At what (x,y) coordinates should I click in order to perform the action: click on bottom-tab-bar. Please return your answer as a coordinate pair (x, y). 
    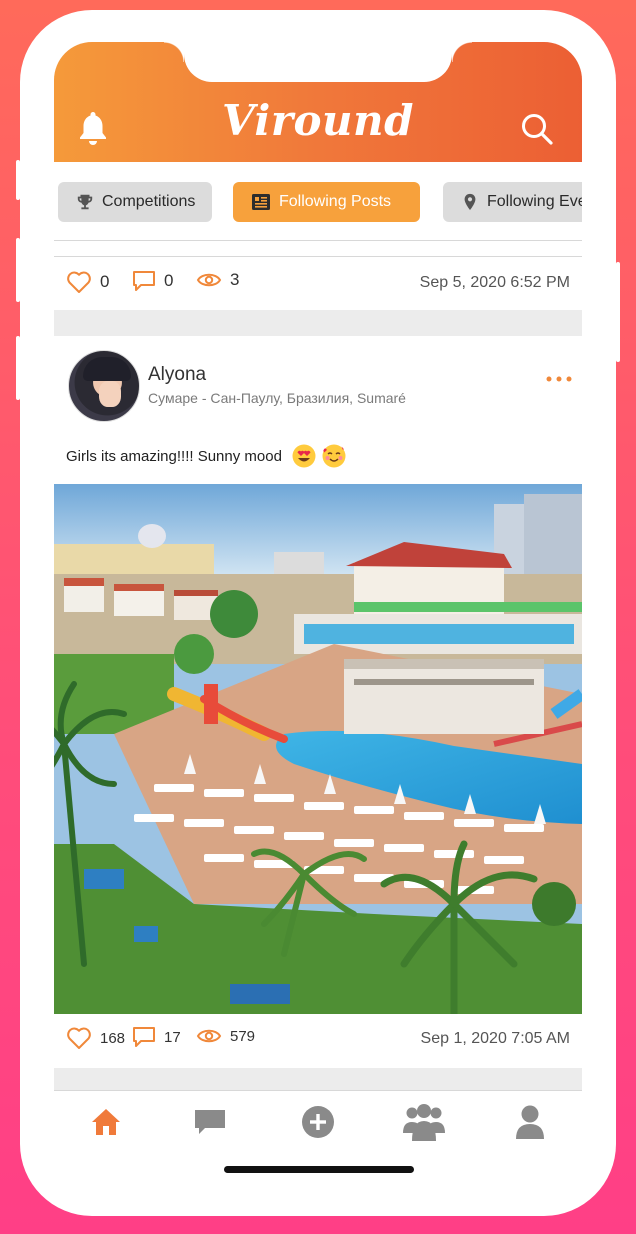
    Looking at the image, I should click on (318, 1120).